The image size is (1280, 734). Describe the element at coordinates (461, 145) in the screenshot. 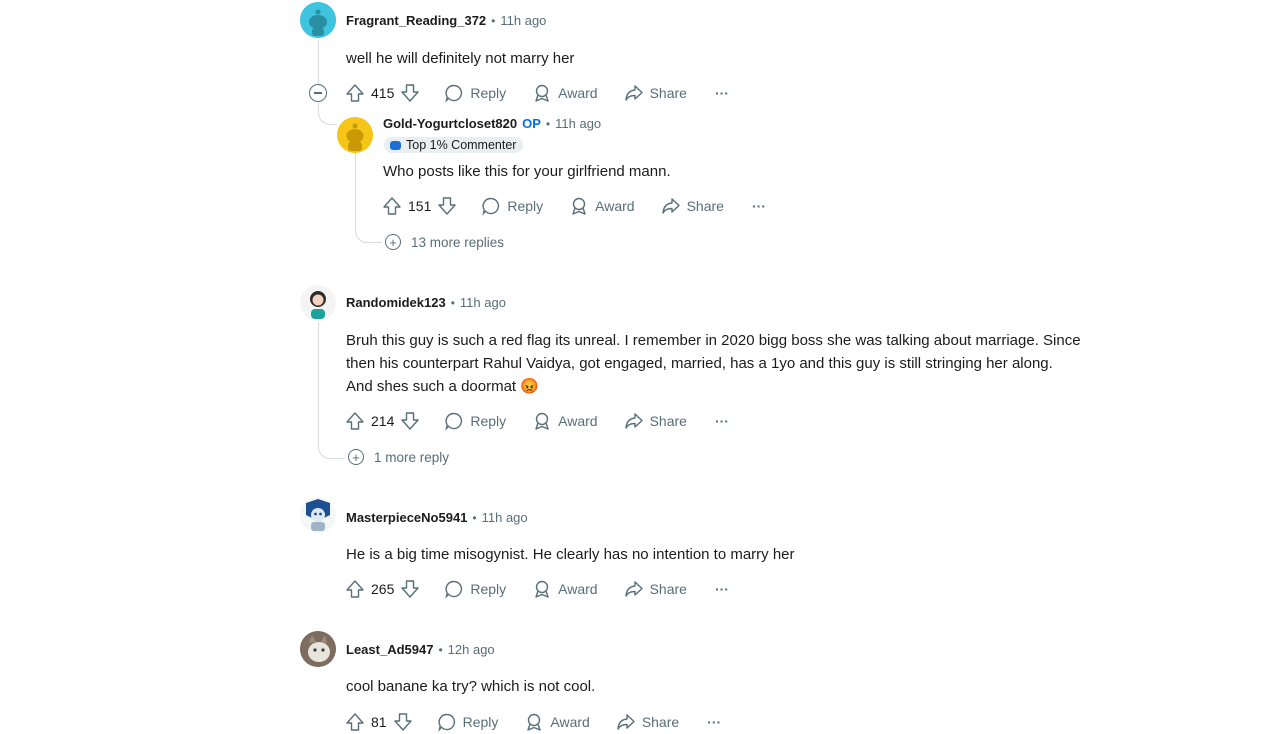

I see `flair-label: Top 1% Commenter` at that location.